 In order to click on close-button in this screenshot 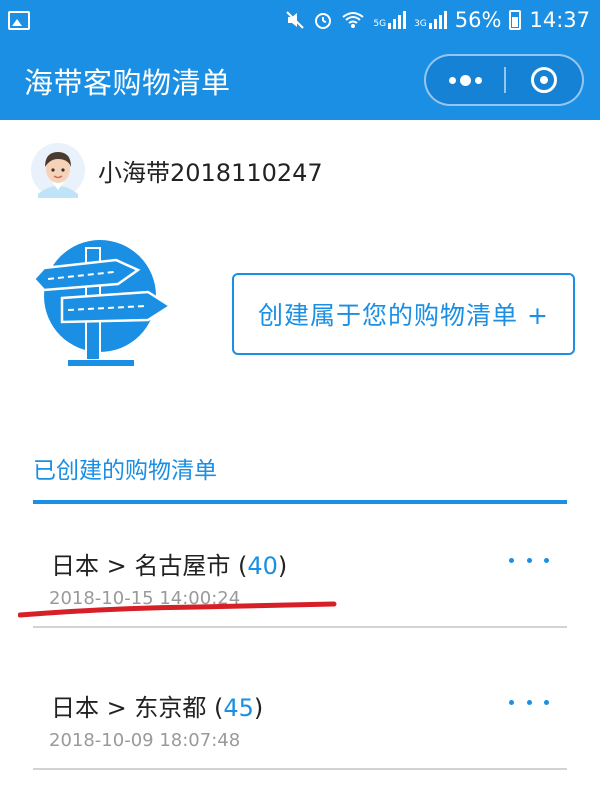, I will do `click(544, 80)`.